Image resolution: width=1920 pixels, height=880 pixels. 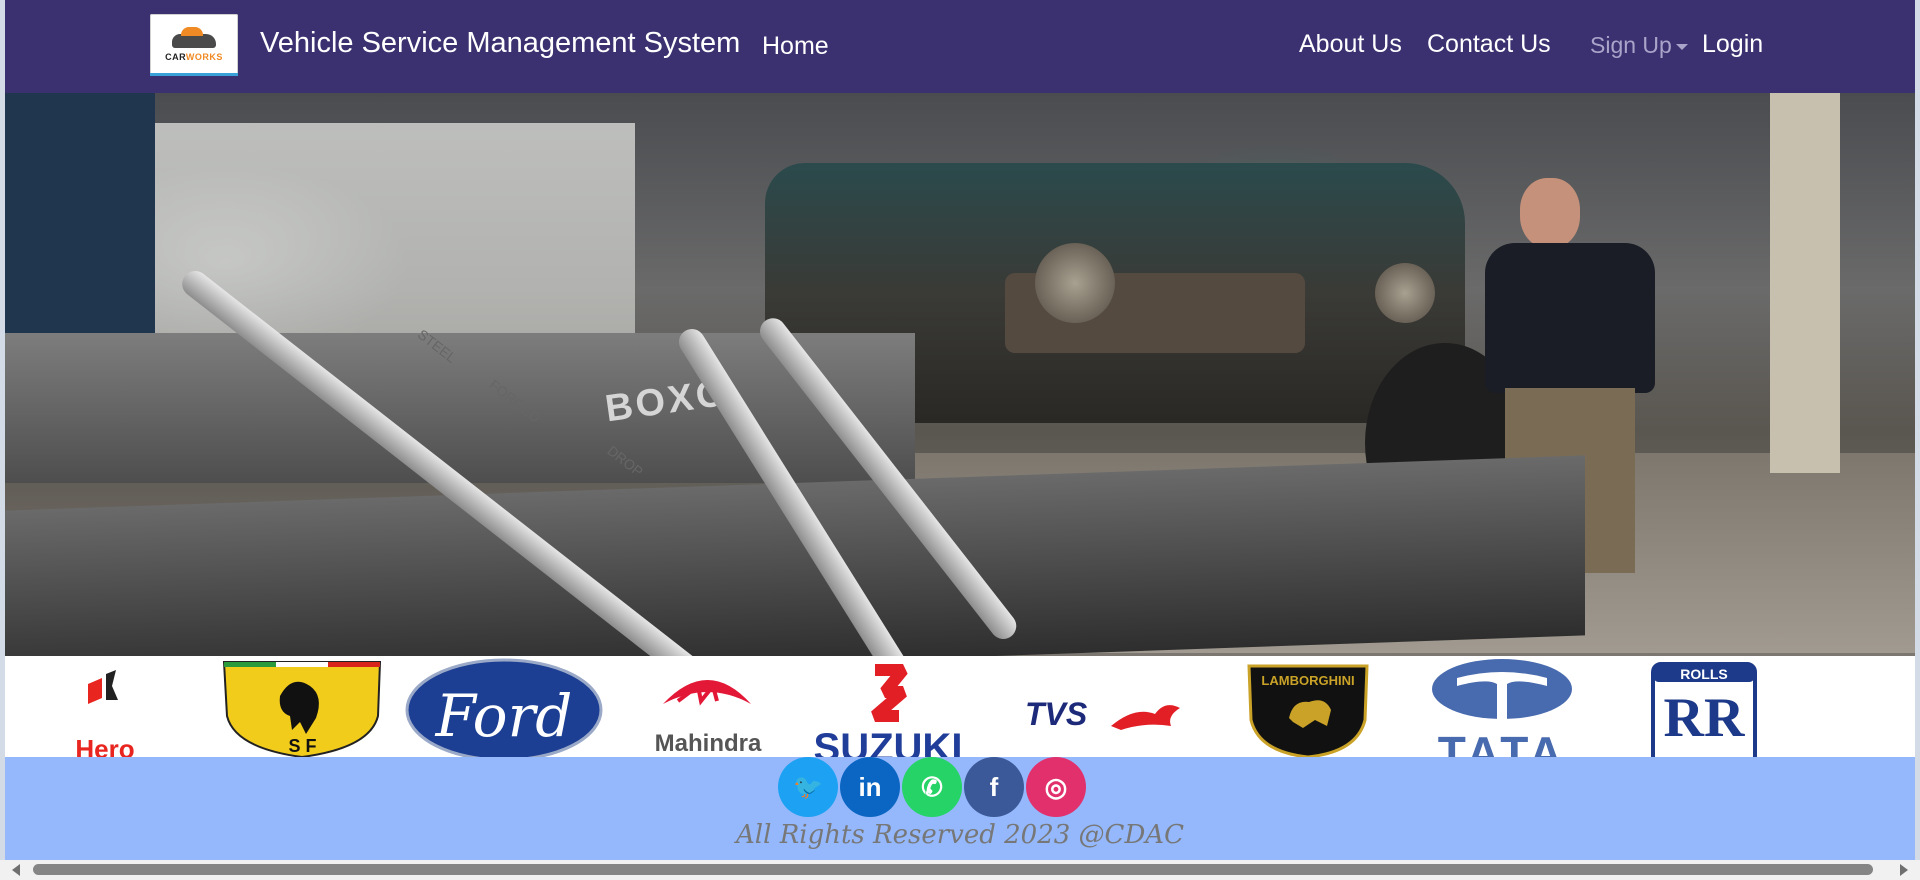 I want to click on suzuki-logo: SUZUKI, so click(x=888, y=706).